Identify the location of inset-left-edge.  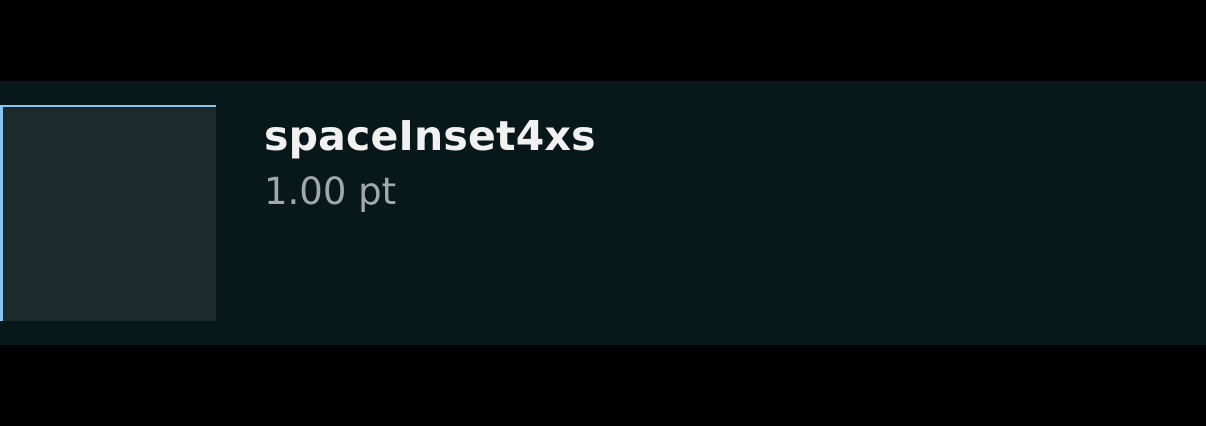
(1, 213).